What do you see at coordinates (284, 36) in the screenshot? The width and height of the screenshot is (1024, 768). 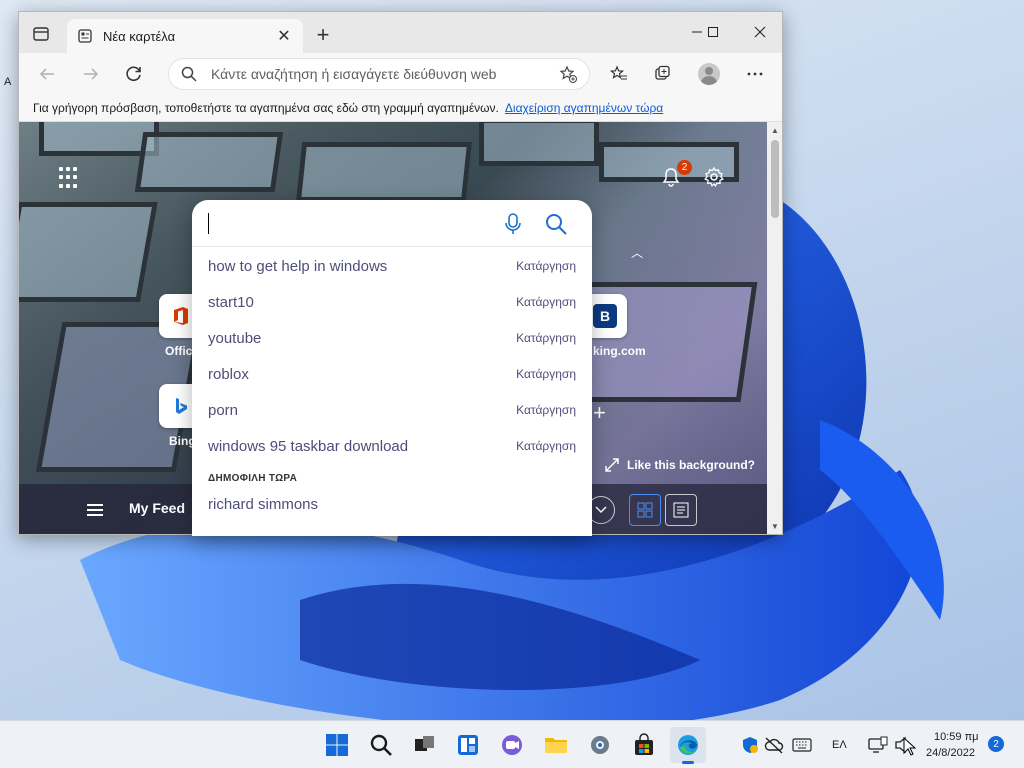 I see `tab-close-icon: ✕` at bounding box center [284, 36].